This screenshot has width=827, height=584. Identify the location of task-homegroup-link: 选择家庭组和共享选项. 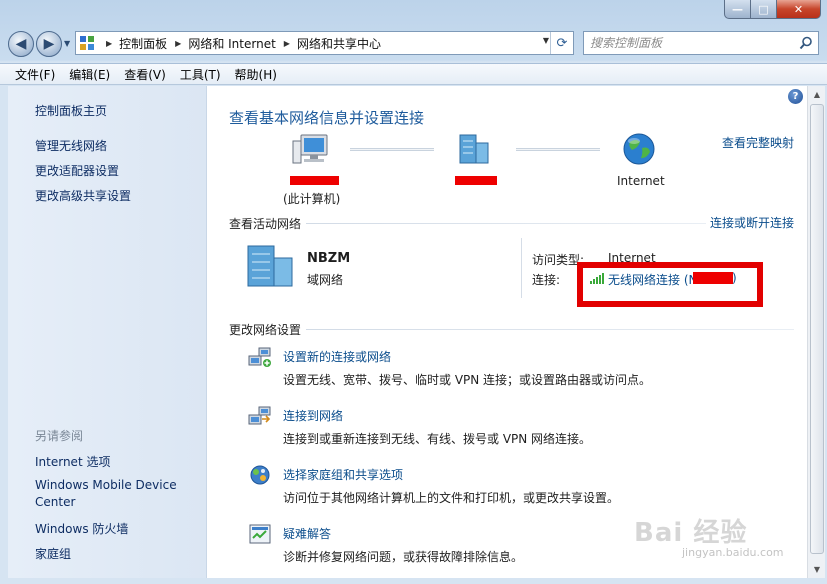
(343, 474).